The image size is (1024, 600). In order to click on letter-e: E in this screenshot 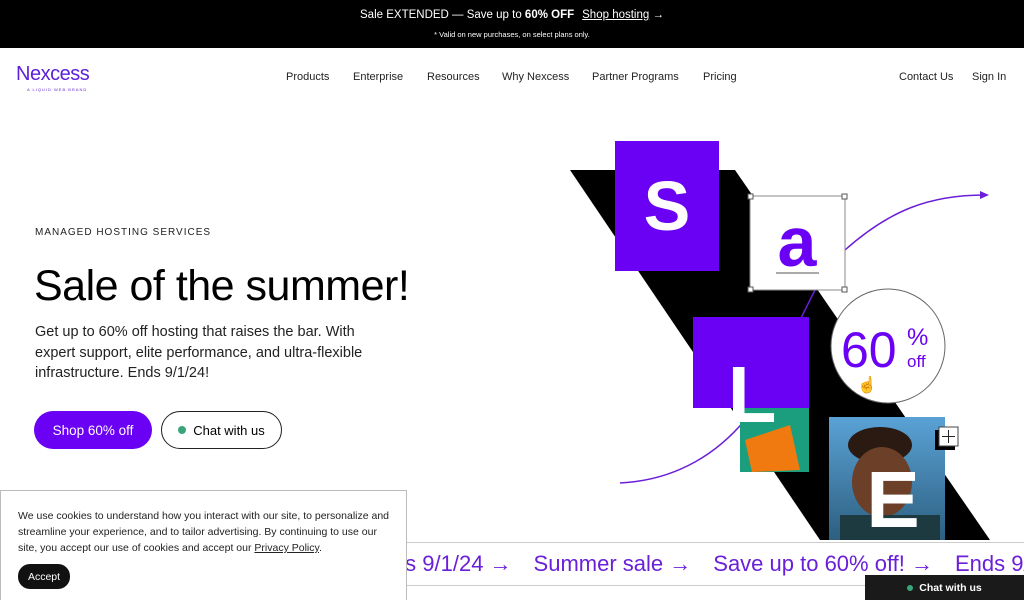, I will do `click(892, 499)`.